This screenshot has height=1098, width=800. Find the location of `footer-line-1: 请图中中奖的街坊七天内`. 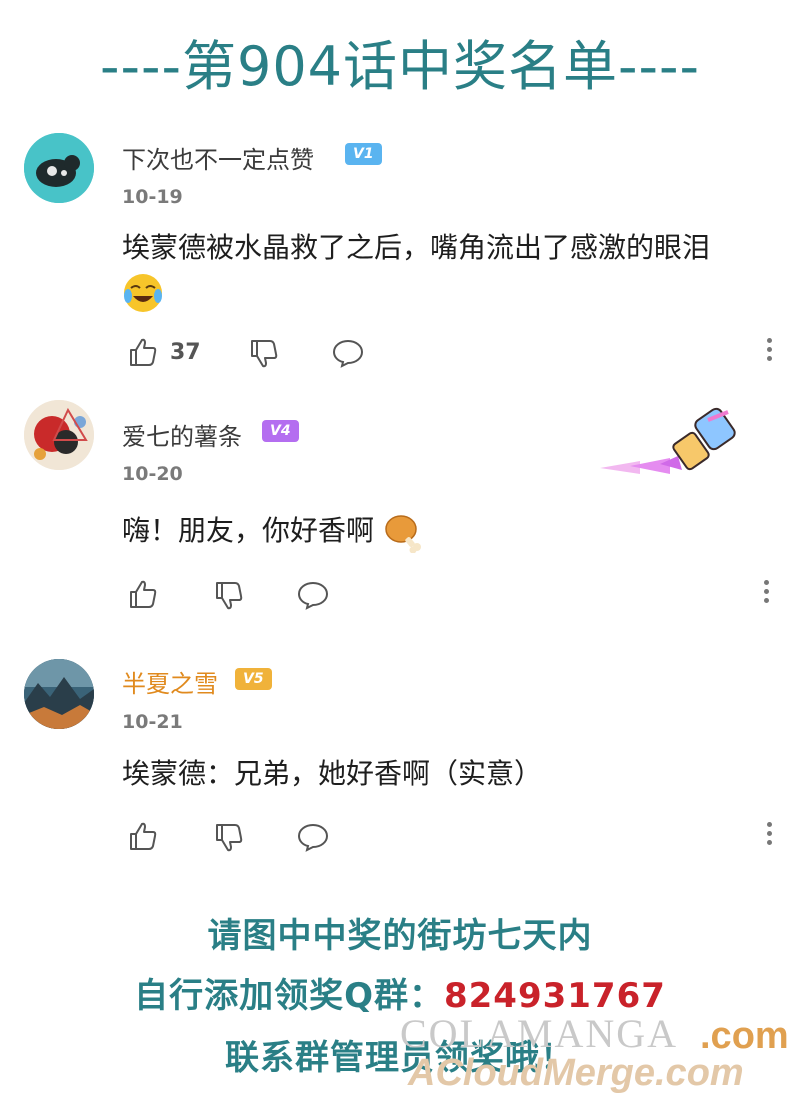

footer-line-1: 请图中中奖的街坊七天内 is located at coordinates (400, 936).